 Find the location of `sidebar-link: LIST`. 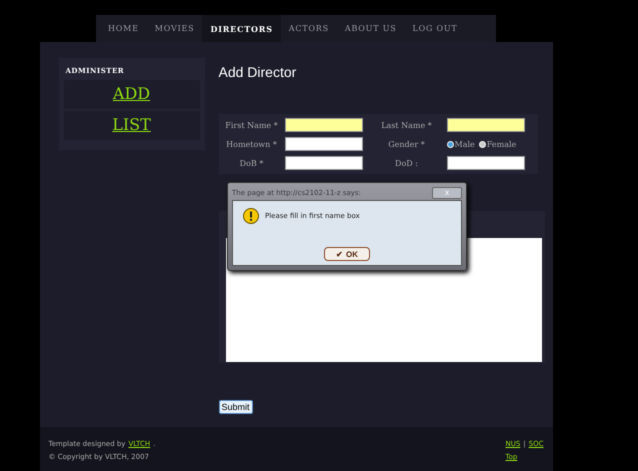

sidebar-link: LIST is located at coordinates (132, 125).